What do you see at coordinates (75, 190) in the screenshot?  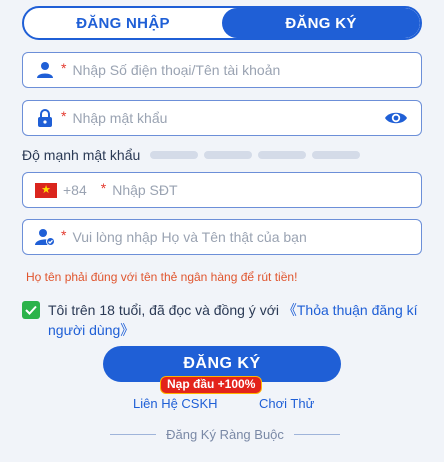 I see `country-code: +84` at bounding box center [75, 190].